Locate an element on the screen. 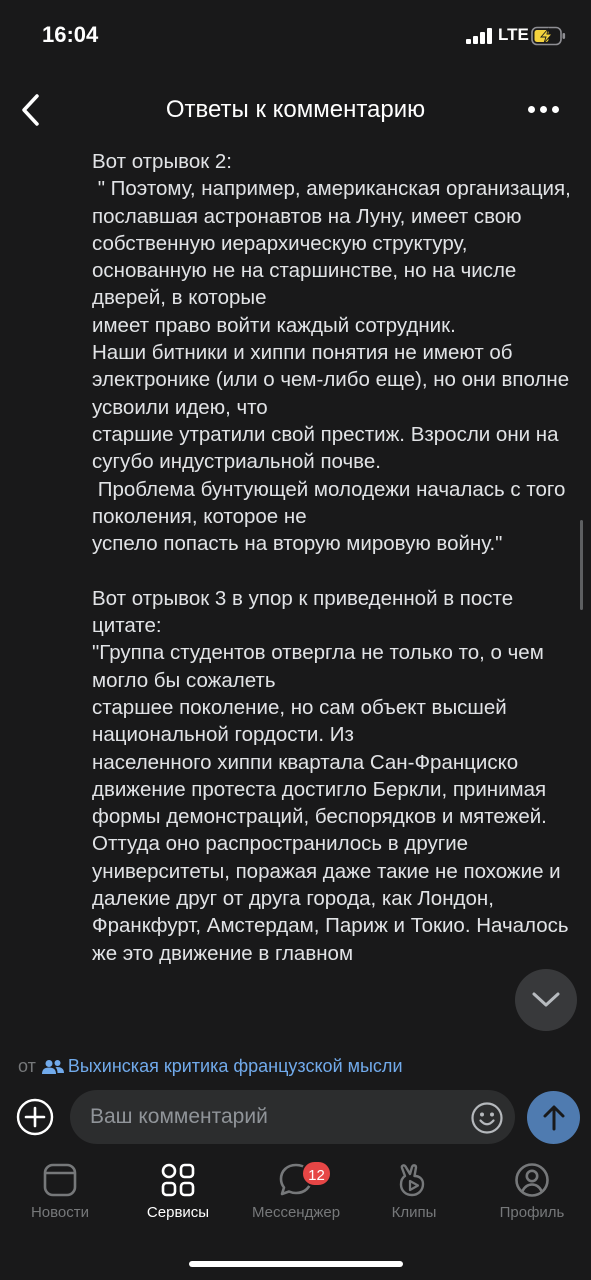 This screenshot has height=1280, width=591. profile-icon is located at coordinates (532, 1180).